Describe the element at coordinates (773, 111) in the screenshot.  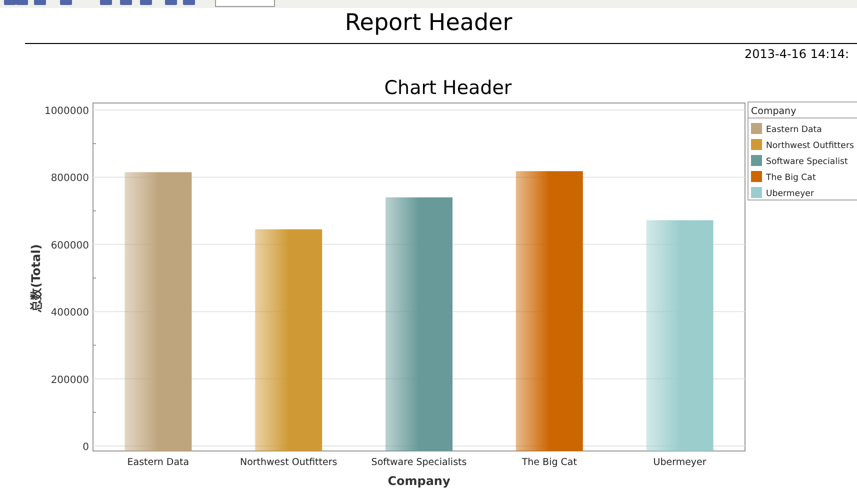
I see `legend-title: Company` at that location.